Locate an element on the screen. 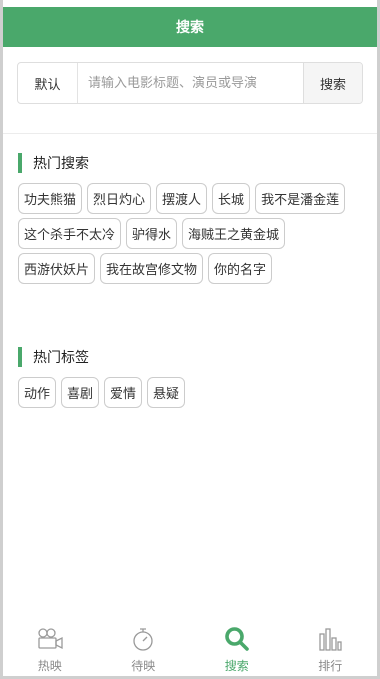  hot-search-heading: 热门搜索 is located at coordinates (53, 163).